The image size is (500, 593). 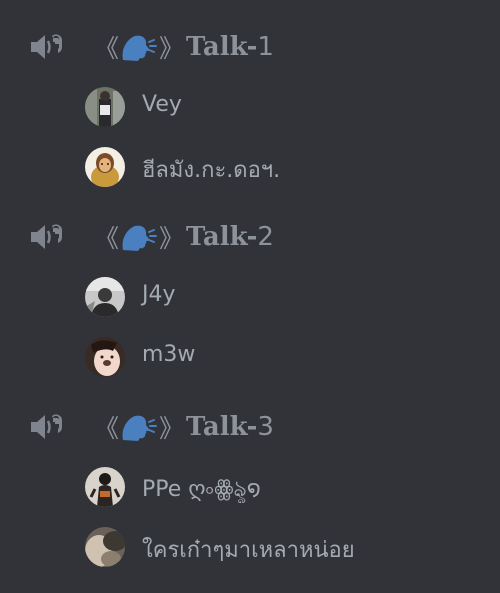 What do you see at coordinates (280, 487) in the screenshot?
I see `voice-member-ppe: PPe ღ৹ꙮৡ໑` at bounding box center [280, 487].